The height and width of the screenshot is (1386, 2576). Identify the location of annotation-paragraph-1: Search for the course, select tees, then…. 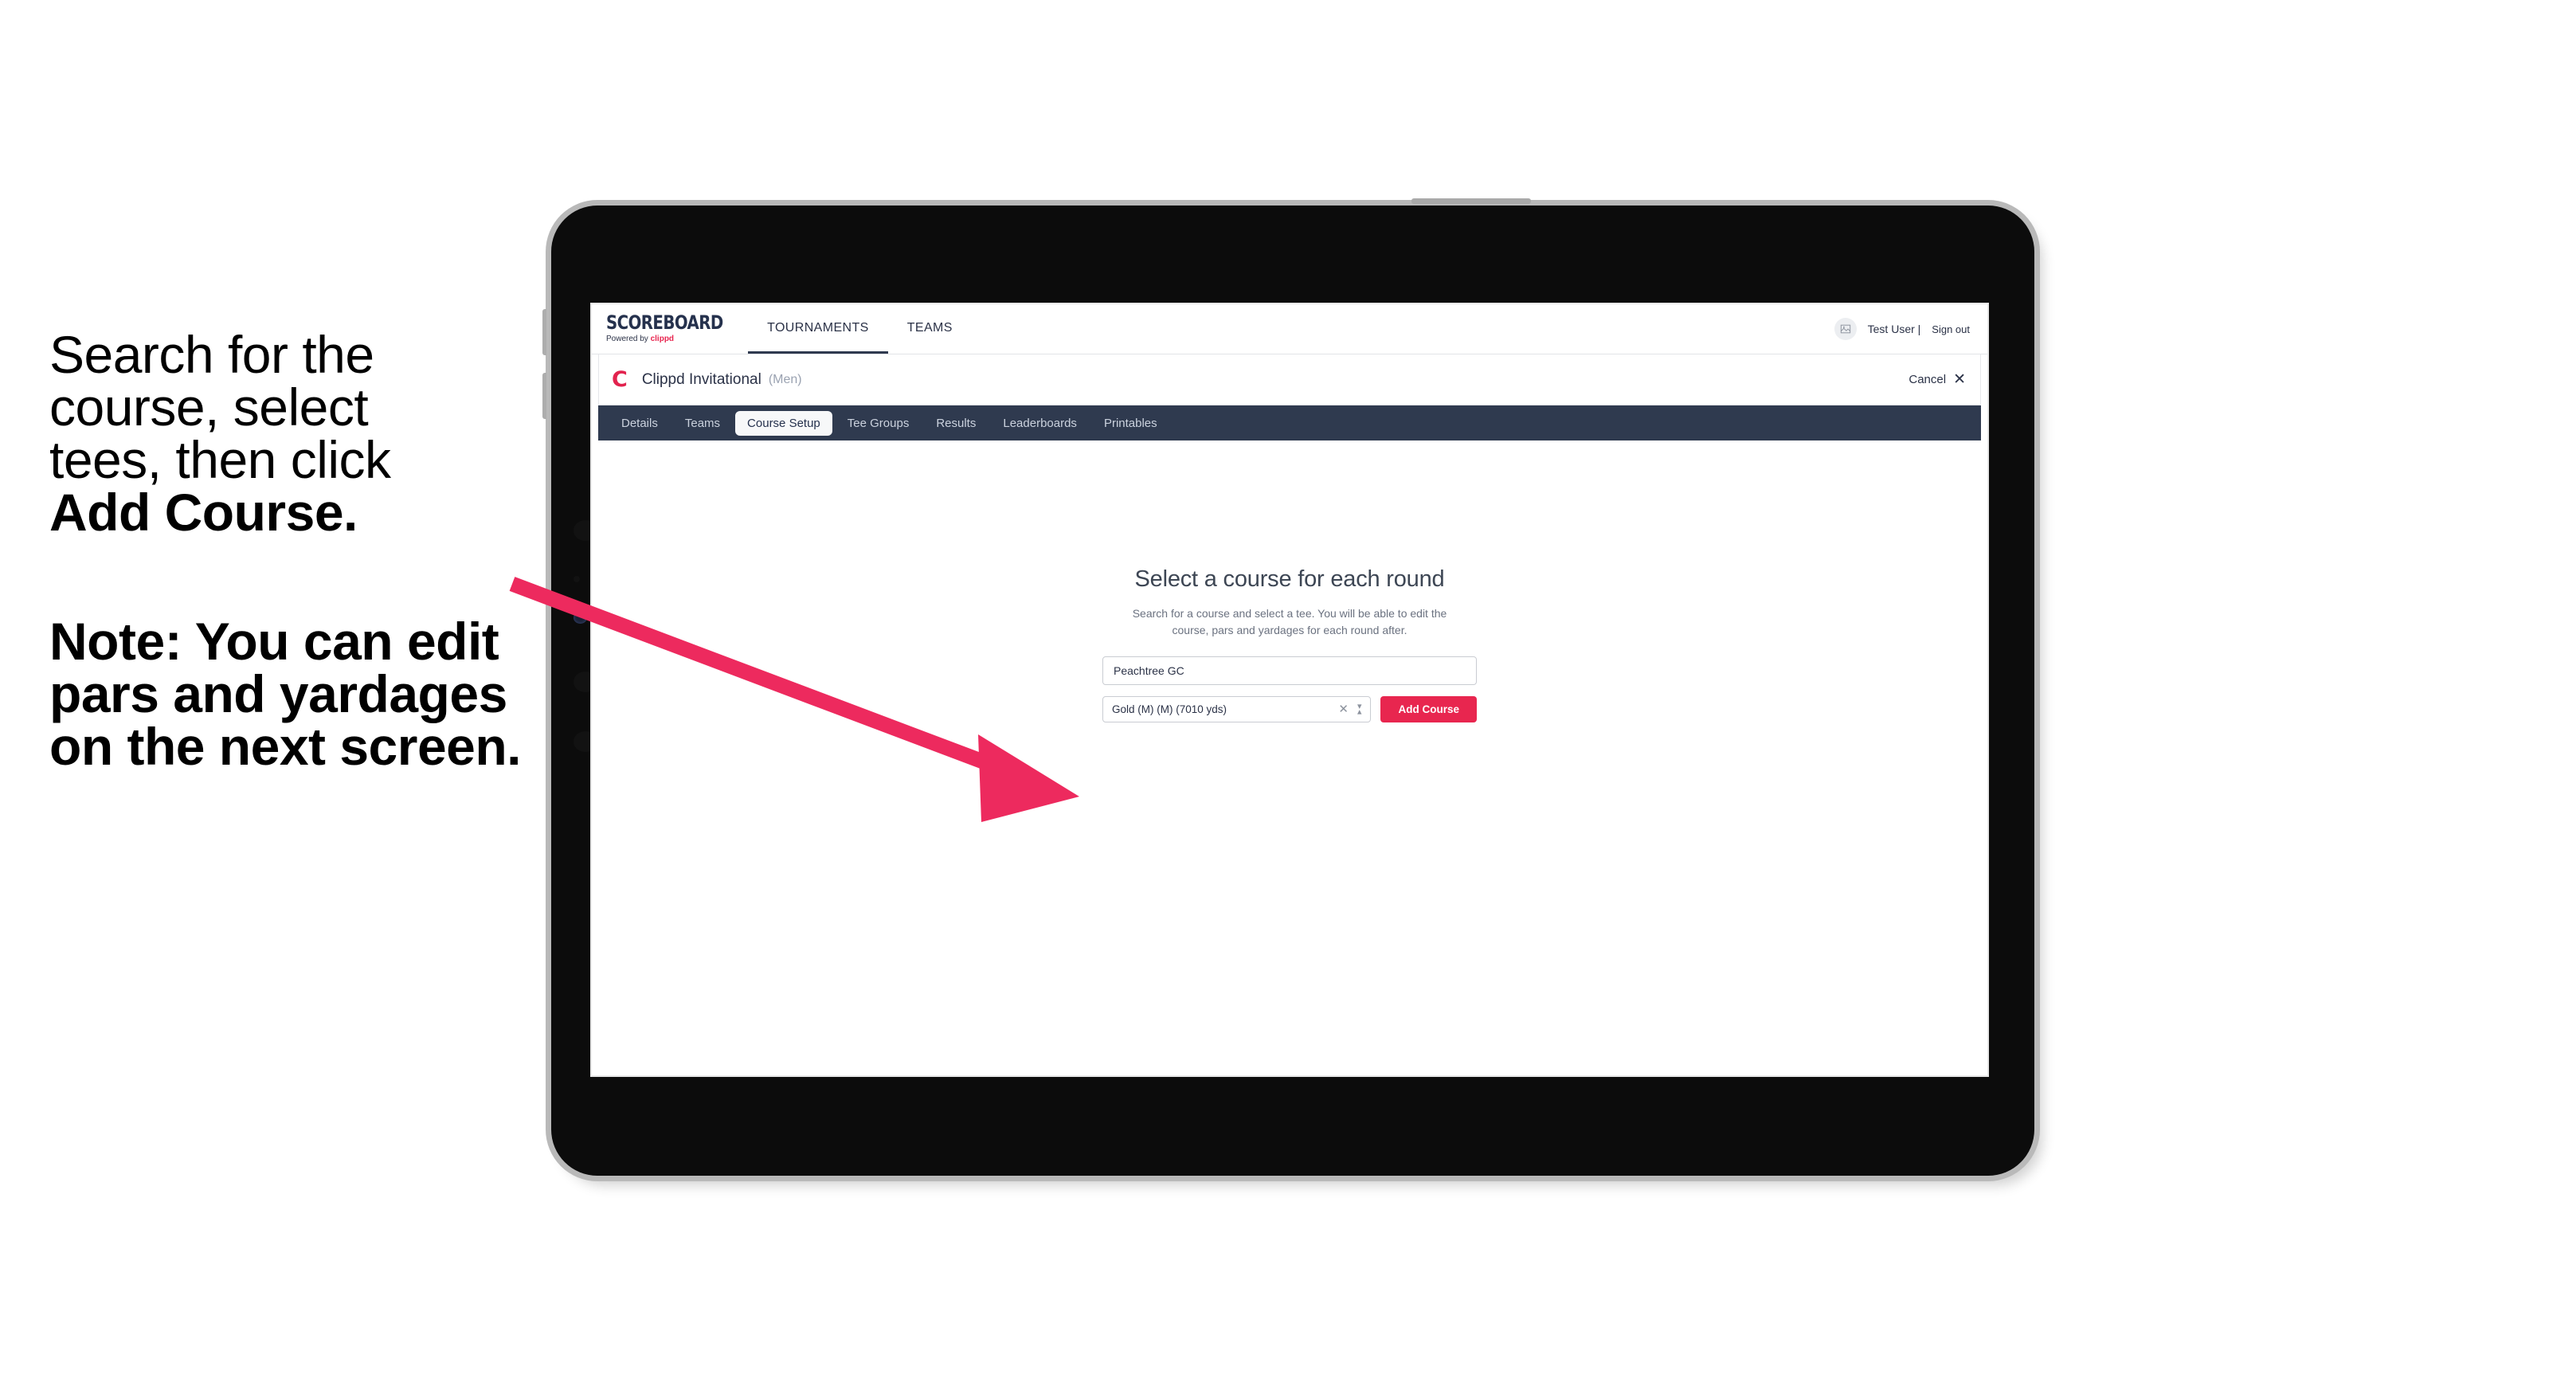
(288, 433).